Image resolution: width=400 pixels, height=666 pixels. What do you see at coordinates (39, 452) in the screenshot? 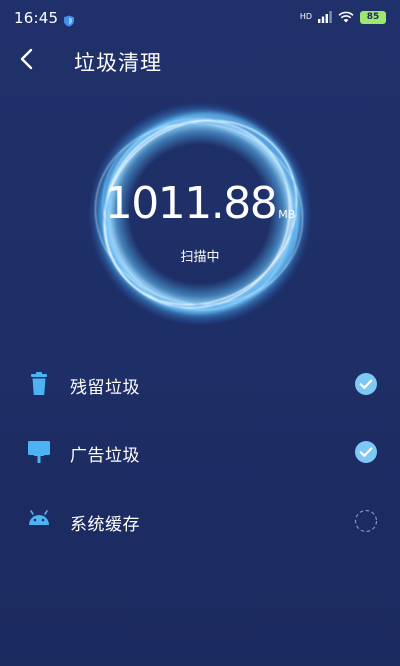
I see `billboard-icon` at bounding box center [39, 452].